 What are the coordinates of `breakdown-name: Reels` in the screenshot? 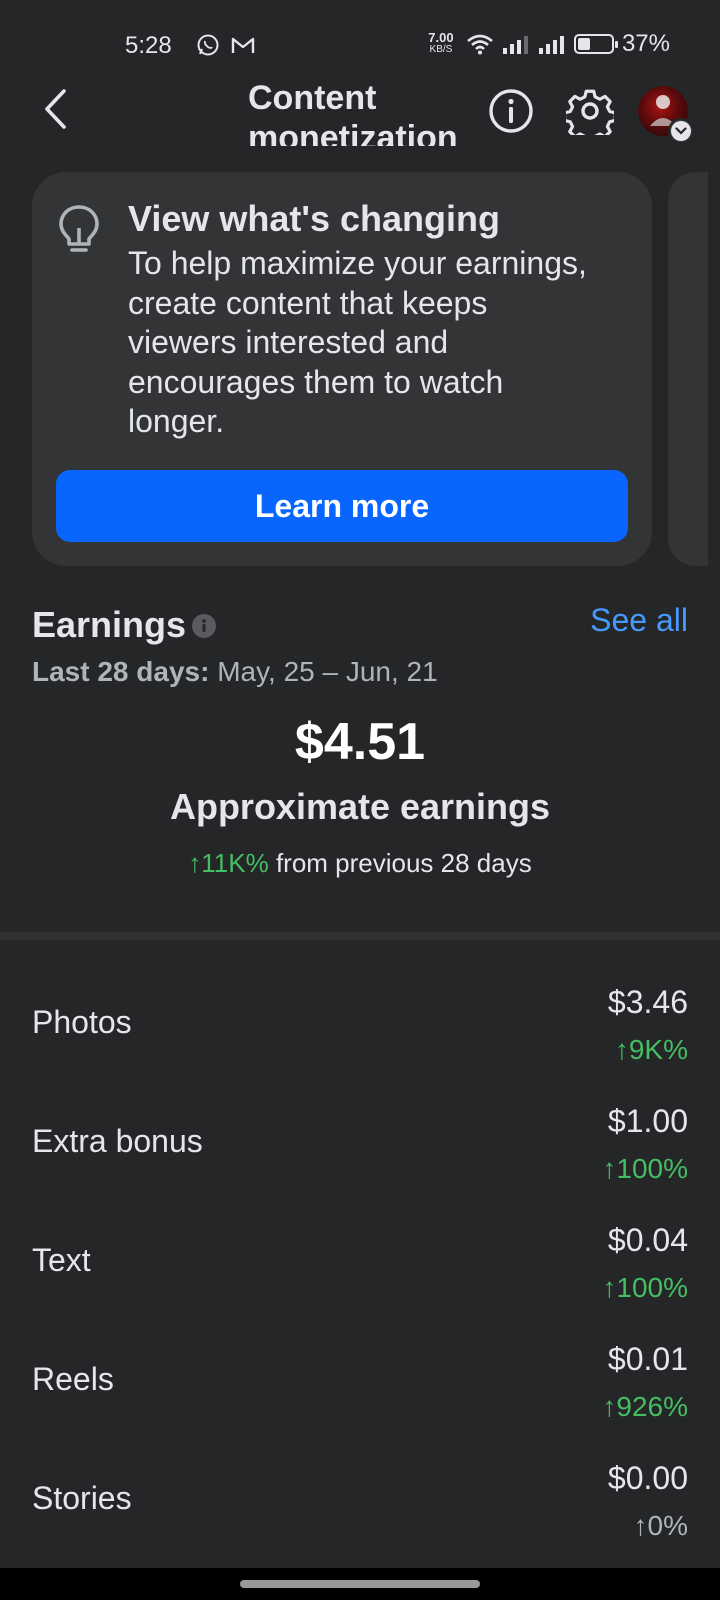 It's located at (73, 1379).